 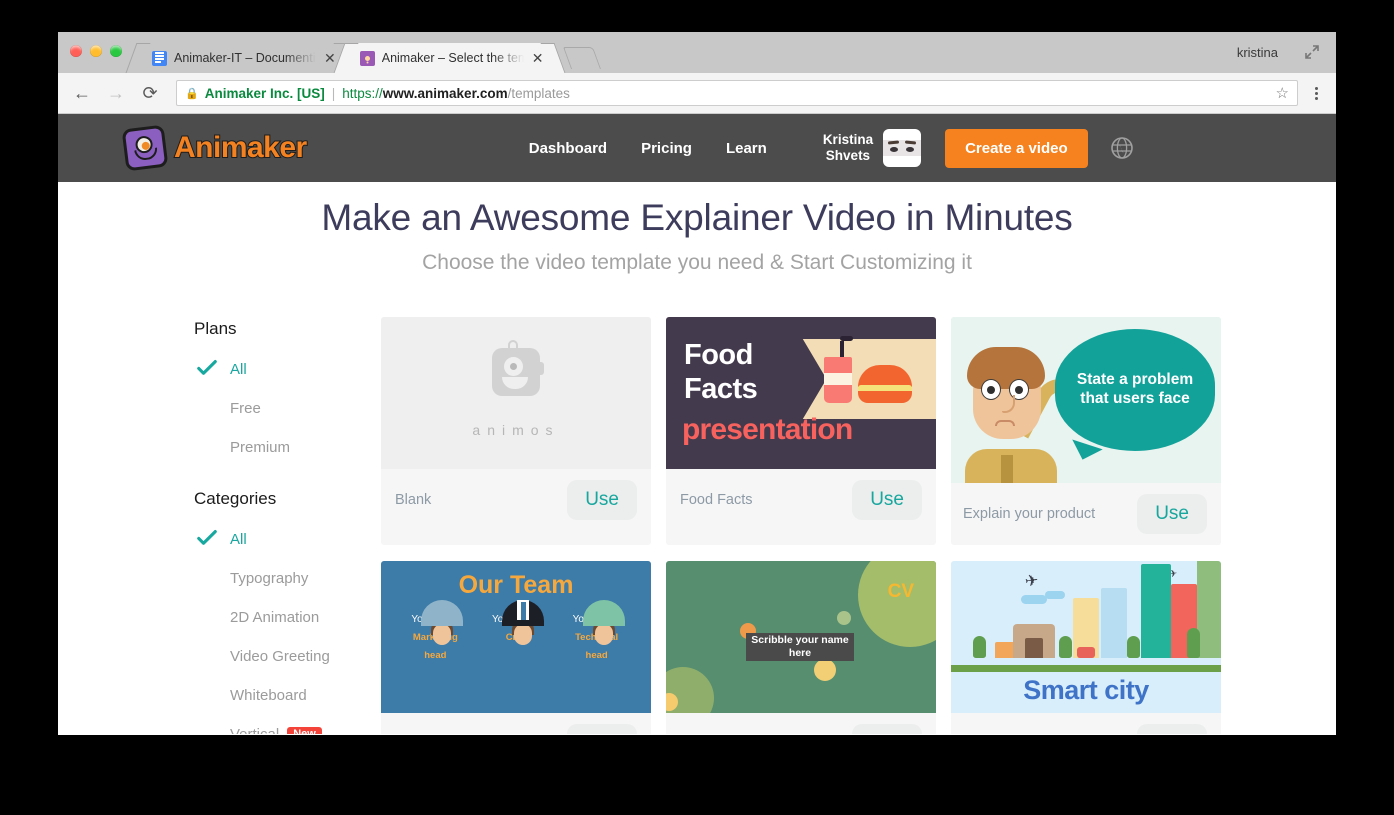 I want to click on forward-button: →, so click(x=116, y=93).